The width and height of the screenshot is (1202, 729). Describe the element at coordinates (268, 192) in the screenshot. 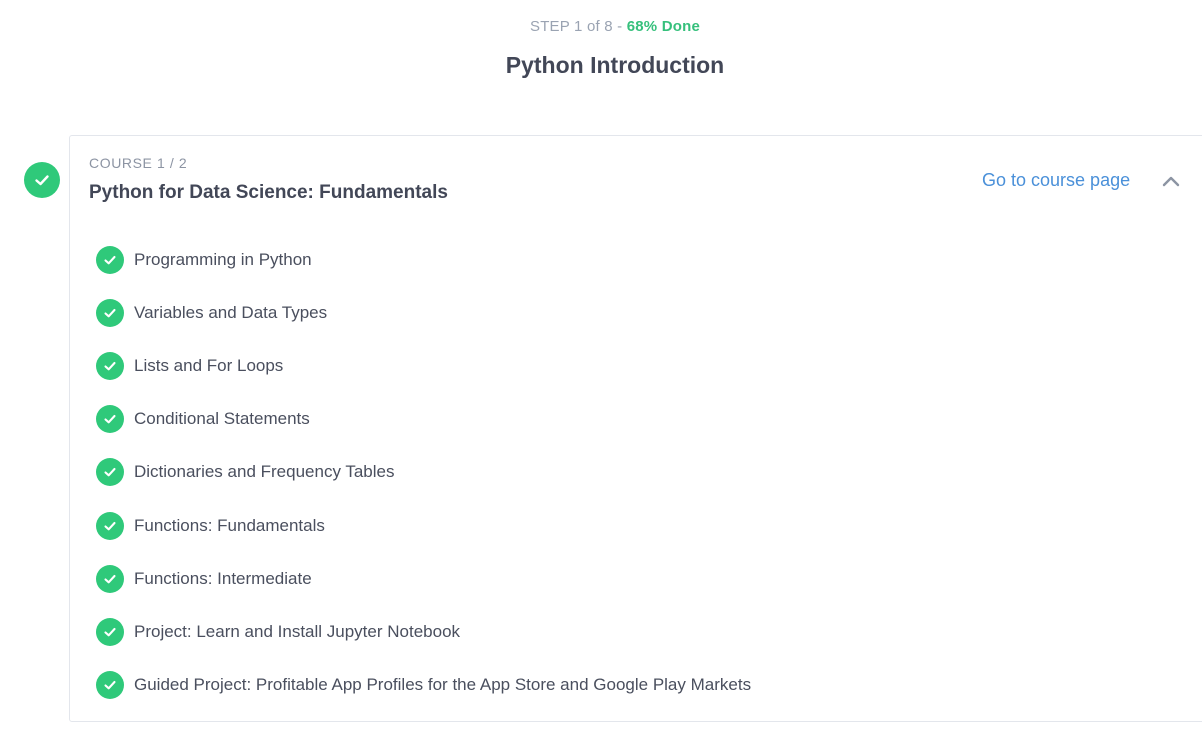

I see `course-title: Python for Data Science: Fundamentals` at that location.